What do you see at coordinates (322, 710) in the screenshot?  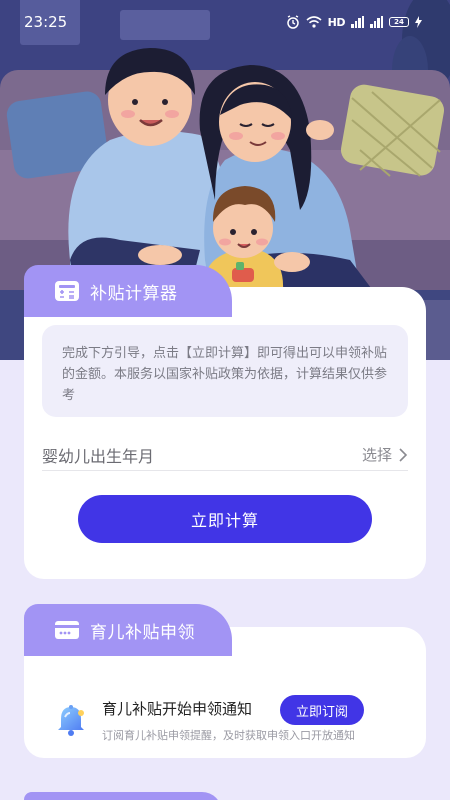 I see `subscribe-button: 立即订阅` at bounding box center [322, 710].